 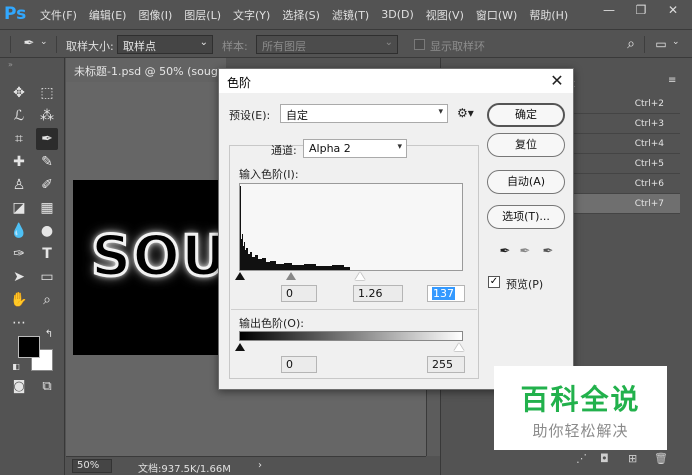 I want to click on workspace-chevron-down-icon: ⌄, so click(x=676, y=42).